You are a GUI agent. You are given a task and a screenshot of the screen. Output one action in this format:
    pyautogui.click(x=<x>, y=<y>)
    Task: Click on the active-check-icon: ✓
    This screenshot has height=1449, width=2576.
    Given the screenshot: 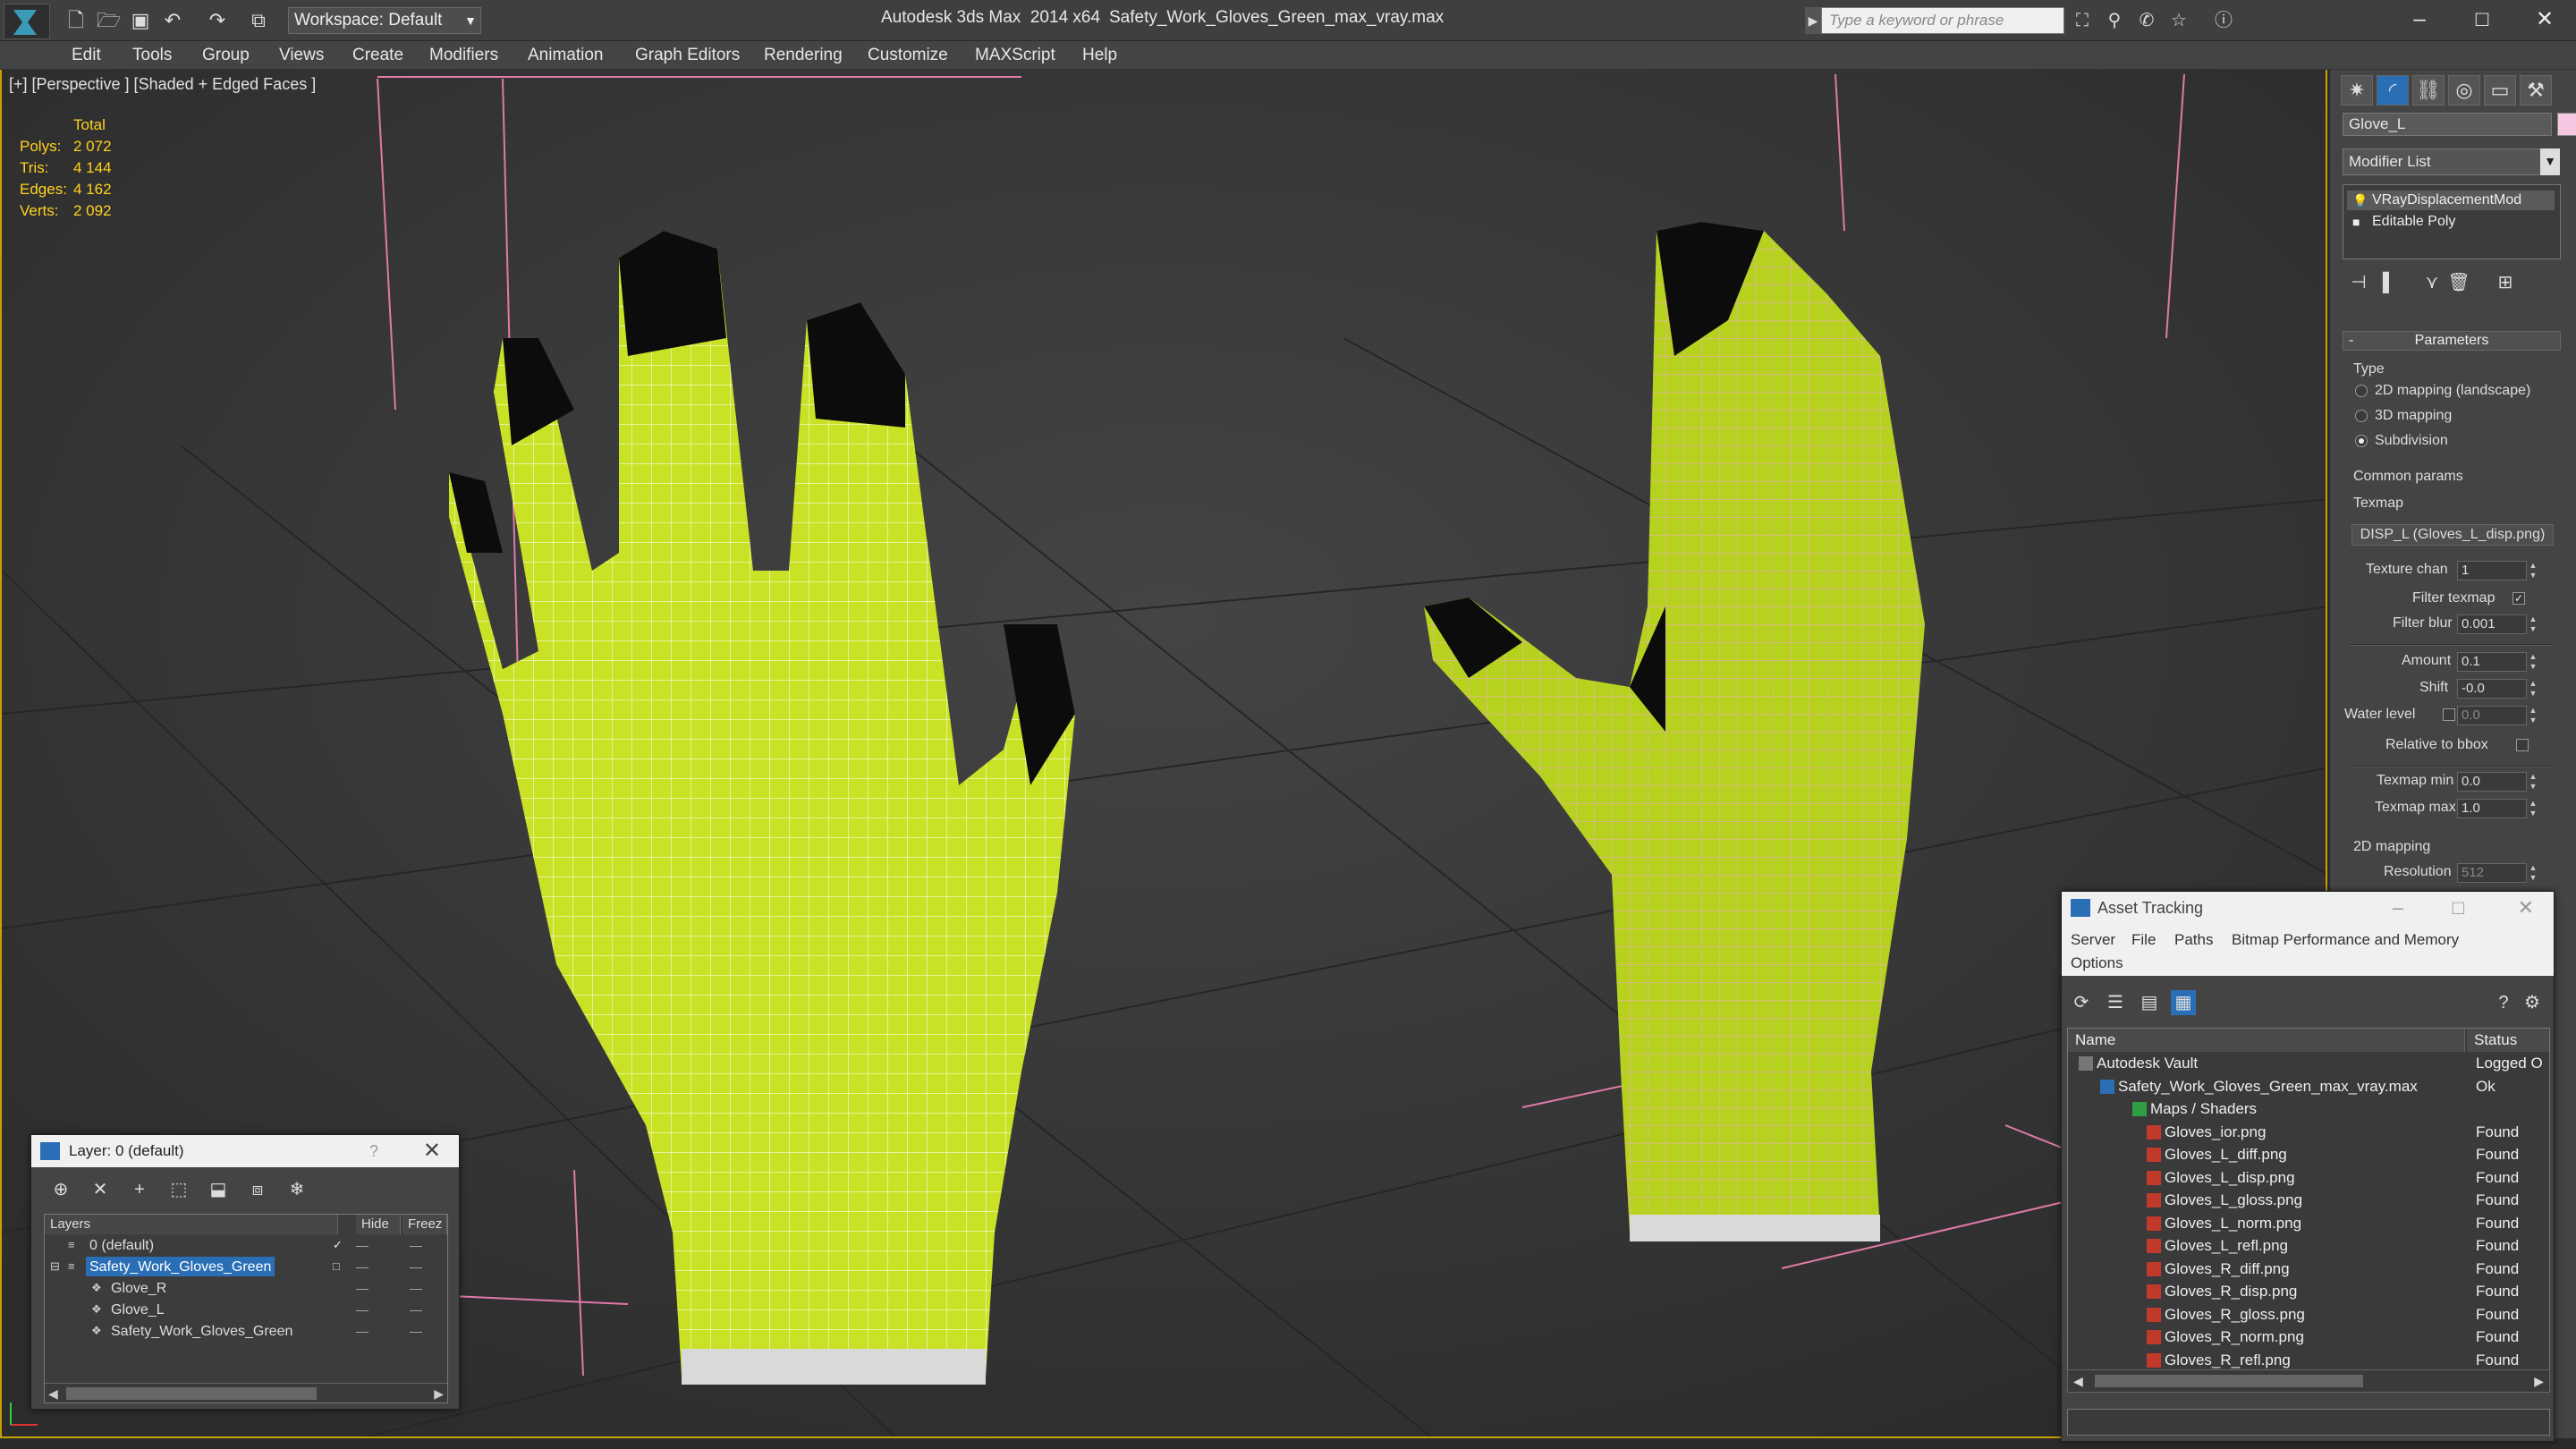 What is the action you would take?
    pyautogui.click(x=338, y=1245)
    